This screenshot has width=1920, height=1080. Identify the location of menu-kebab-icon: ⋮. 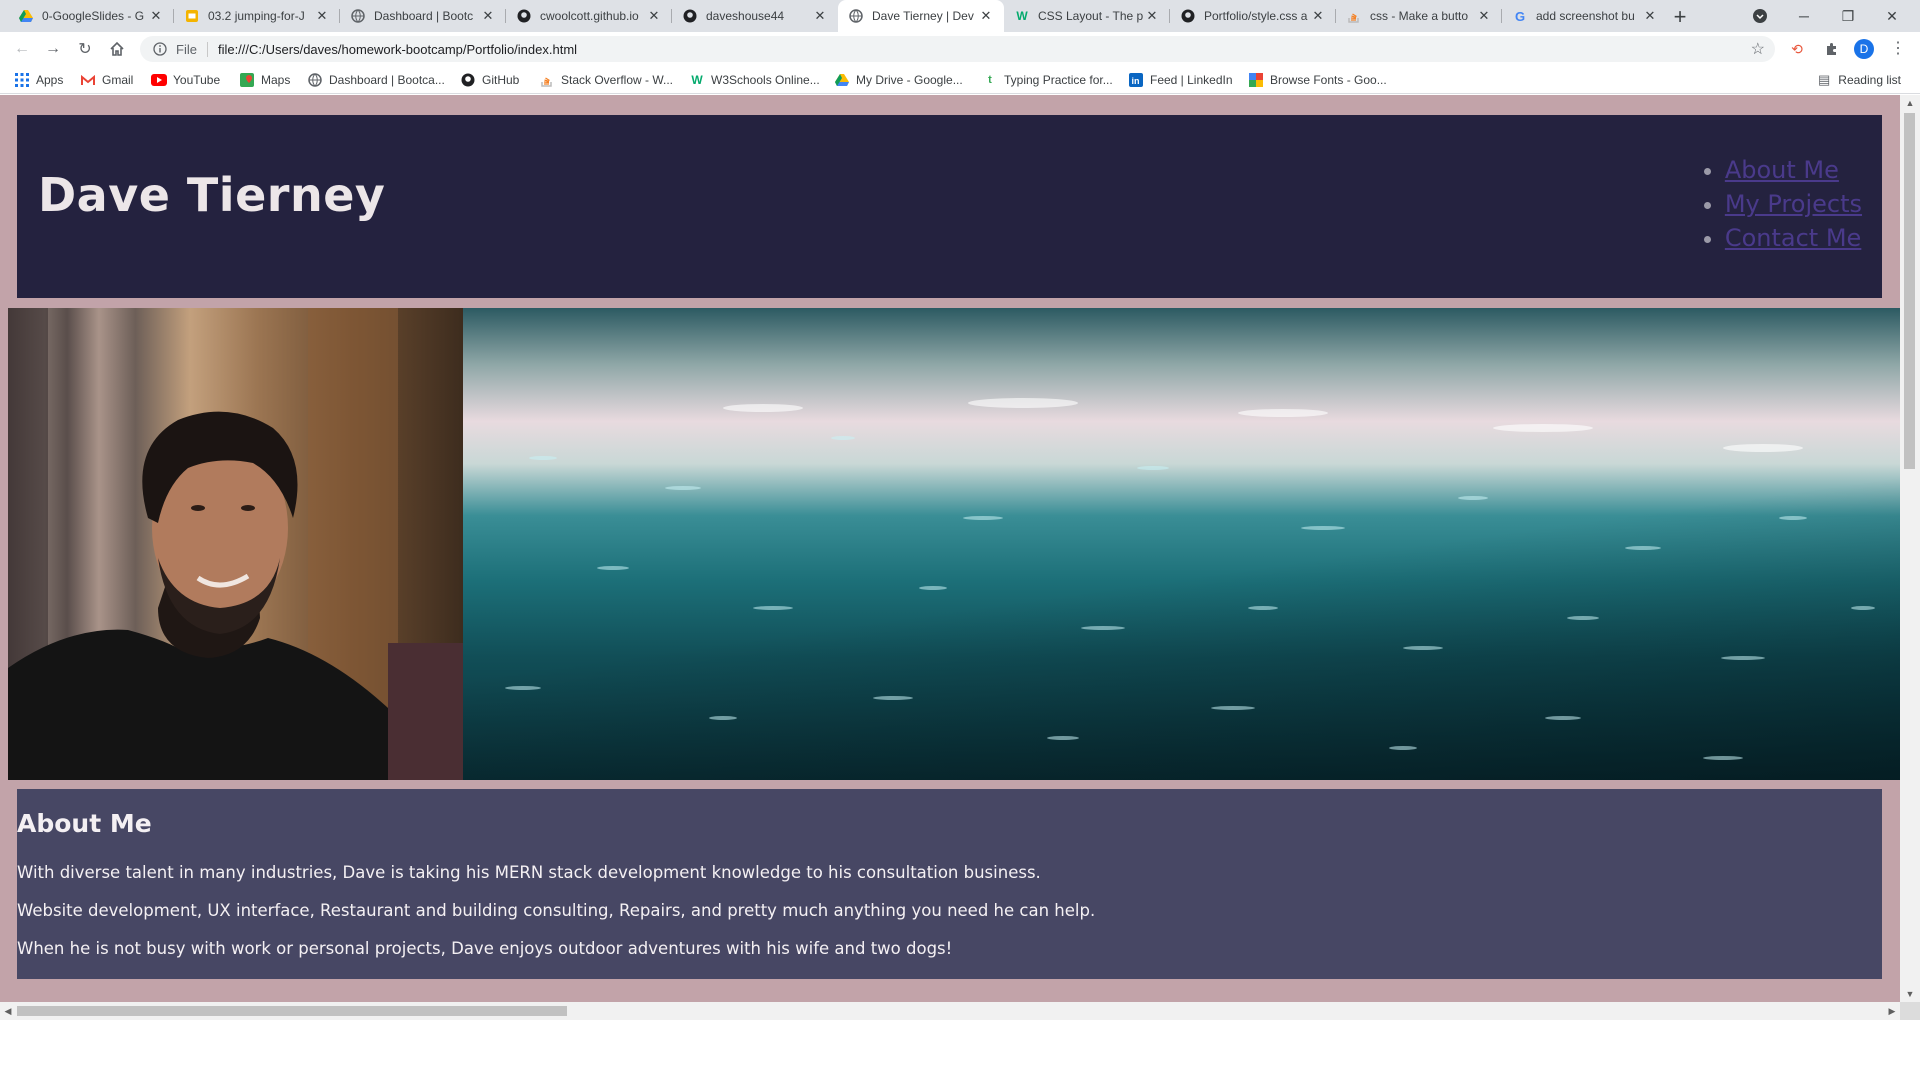
(1898, 48).